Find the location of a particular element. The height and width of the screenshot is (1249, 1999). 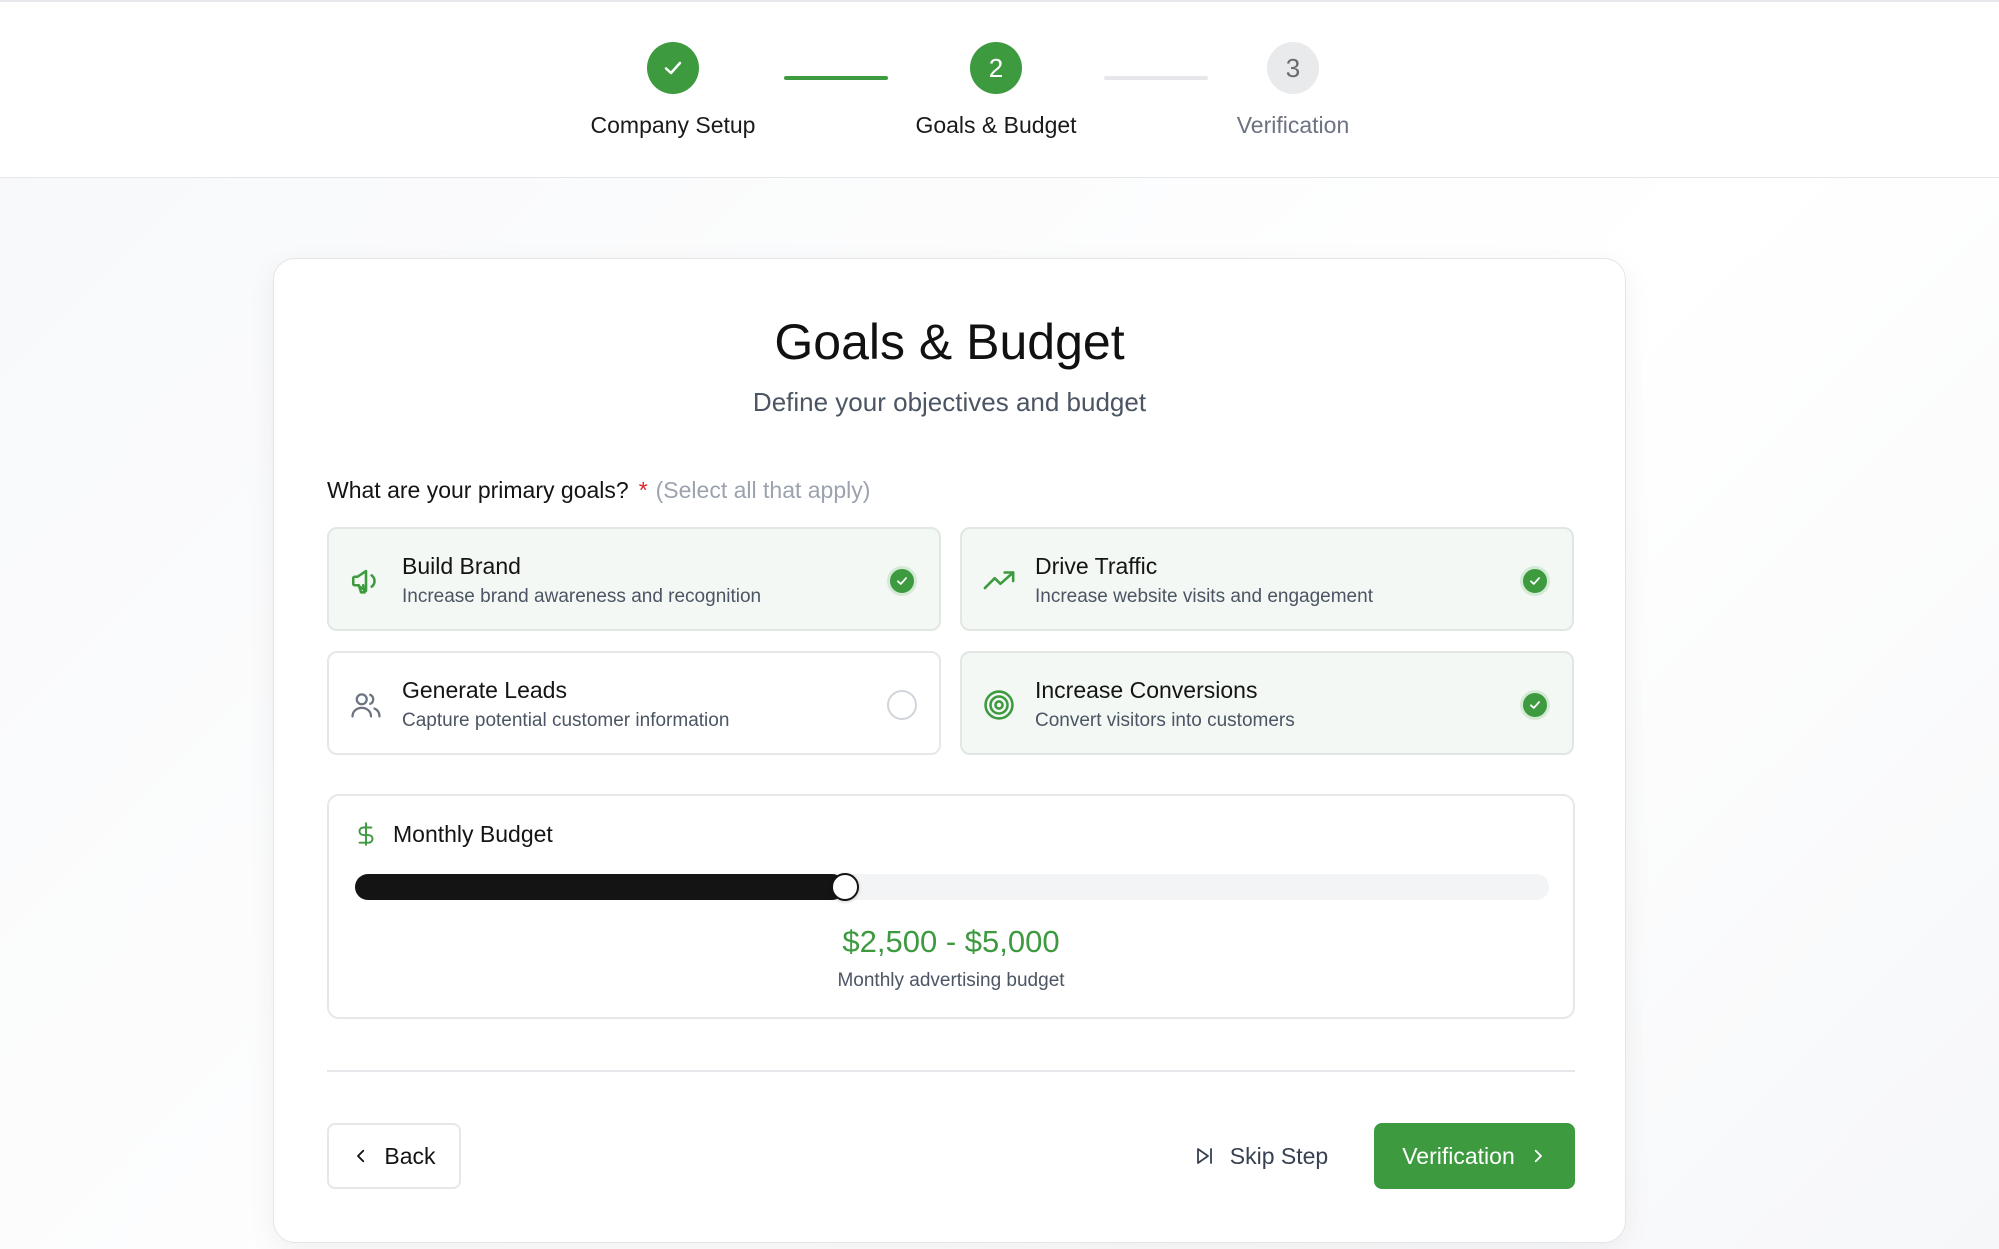

page-subtitle: Define your objectives and budget is located at coordinates (949, 402).